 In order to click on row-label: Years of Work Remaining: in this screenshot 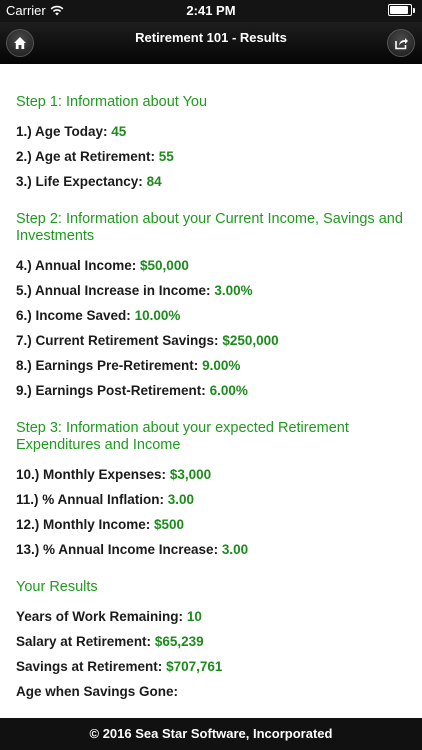, I will do `click(100, 616)`.